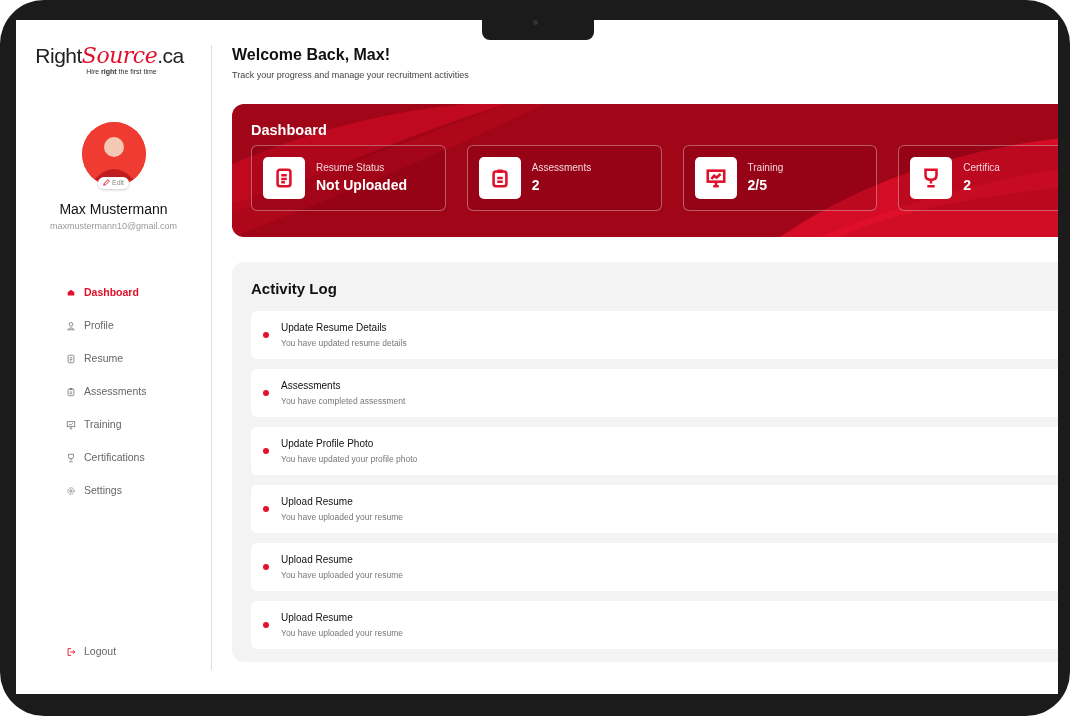 Image resolution: width=1070 pixels, height=716 pixels. Describe the element at coordinates (113, 359) in the screenshot. I see `sidebar-item: Resume` at that location.